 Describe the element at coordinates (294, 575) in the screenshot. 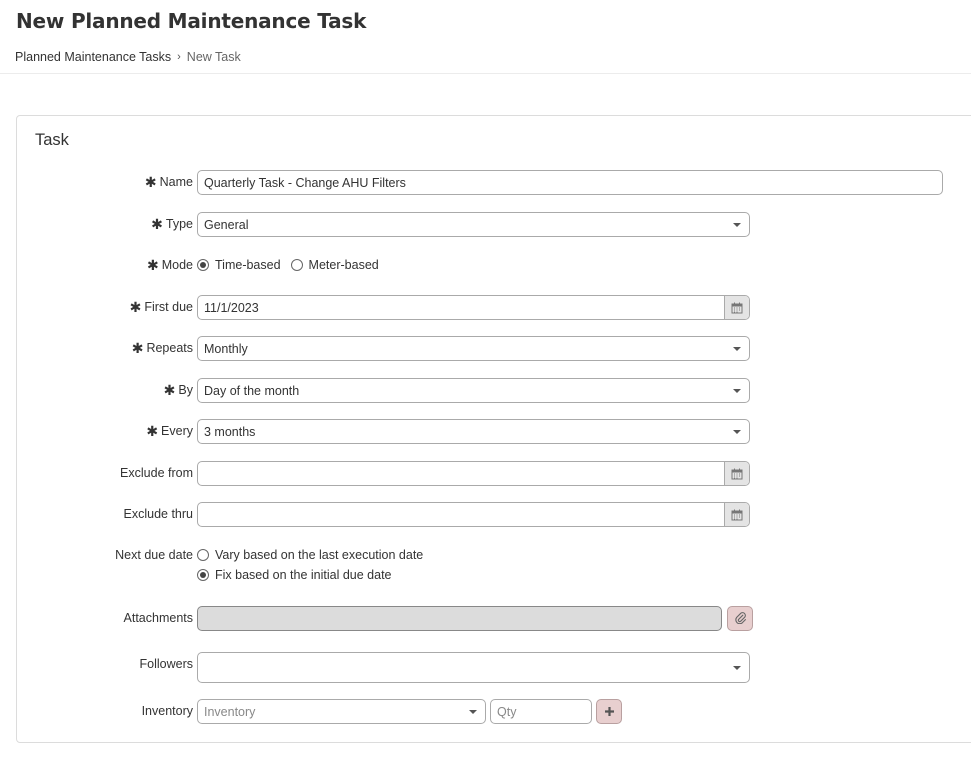

I see `next-due-fix-option: Fix based on the initial due date` at that location.